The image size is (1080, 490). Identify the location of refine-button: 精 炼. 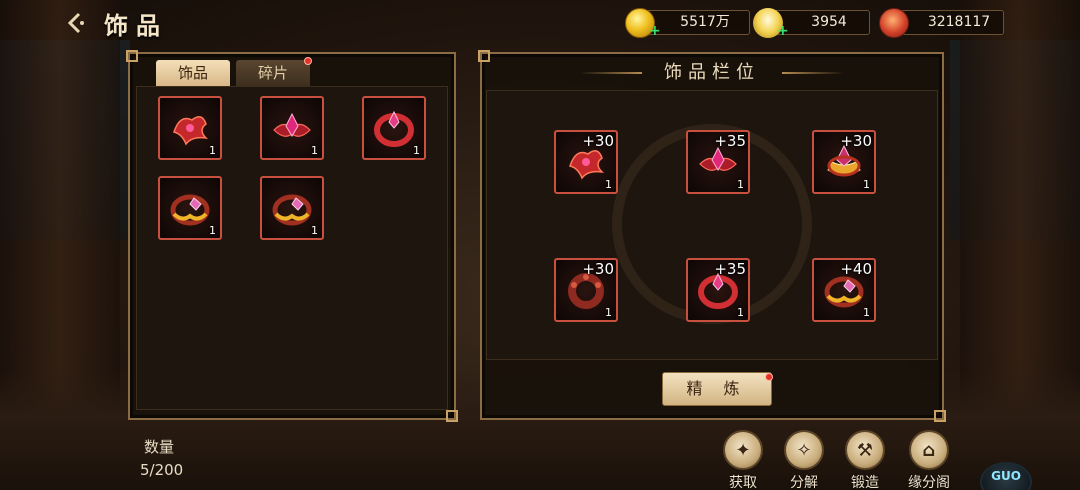
(717, 389).